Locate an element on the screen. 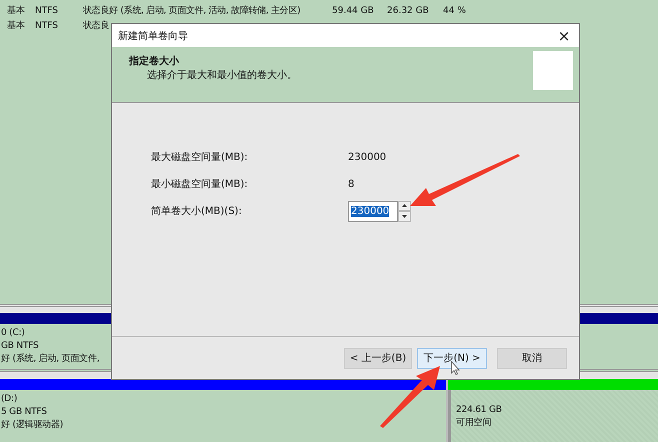  partition-text: 可用空间 is located at coordinates (474, 423).